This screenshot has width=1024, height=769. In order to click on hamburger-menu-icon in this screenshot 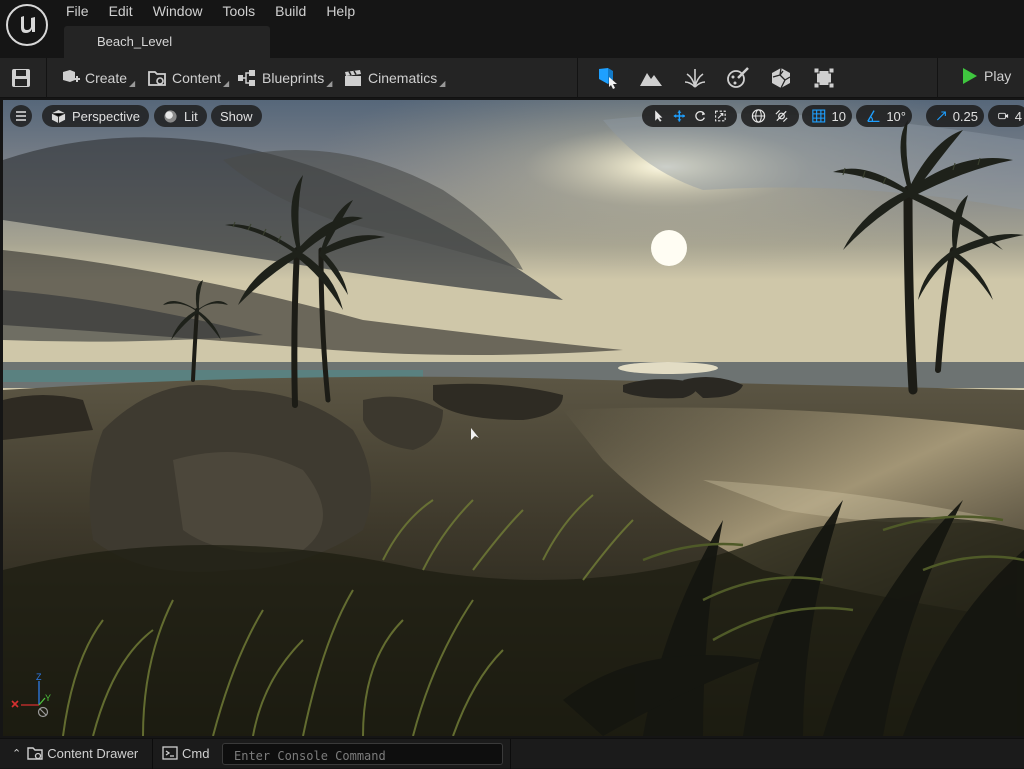, I will do `click(21, 116)`.